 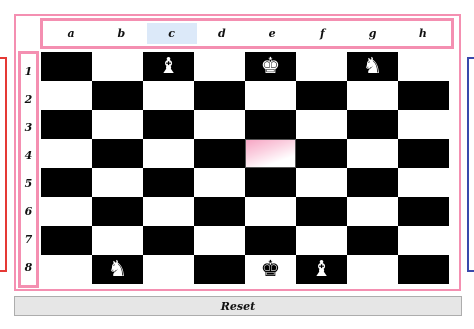 I want to click on square-a3, so click(x=66, y=124).